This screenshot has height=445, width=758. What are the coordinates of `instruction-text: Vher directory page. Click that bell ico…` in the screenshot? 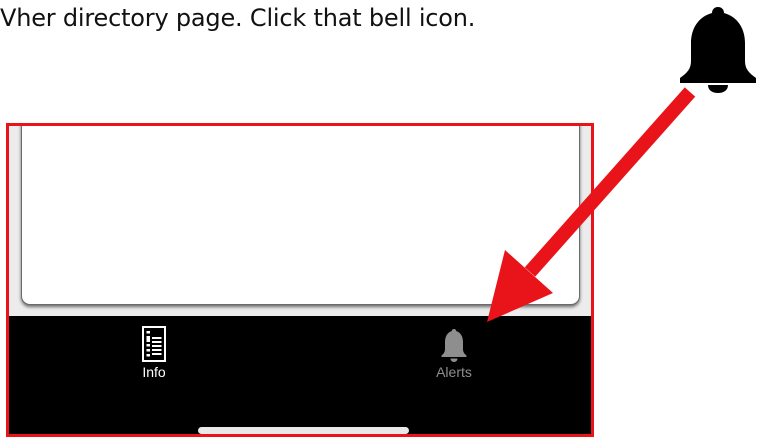 It's located at (238, 18).